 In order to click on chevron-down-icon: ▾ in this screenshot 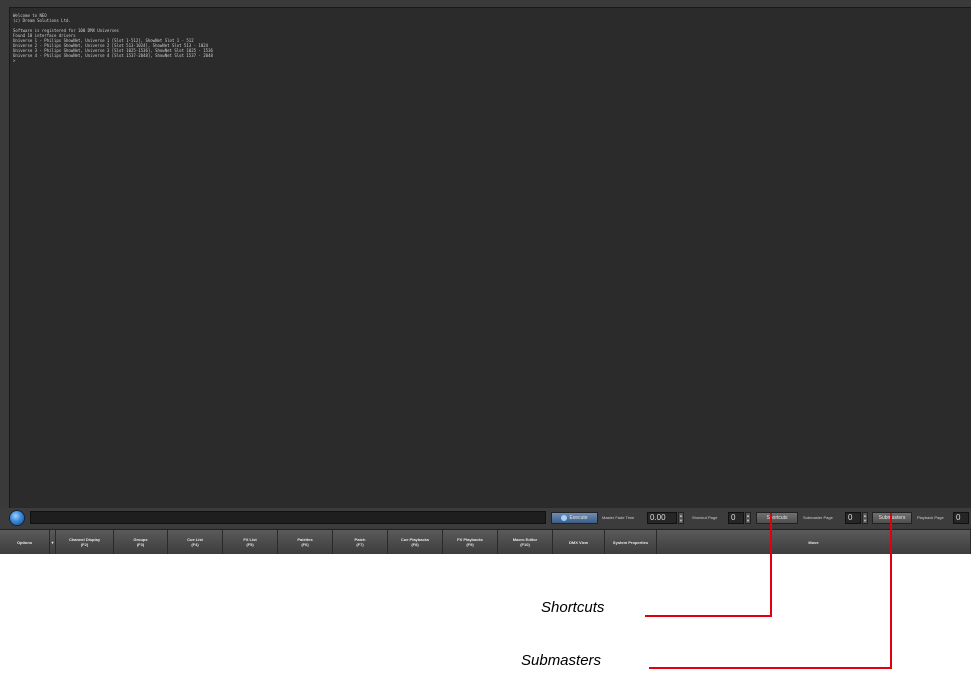, I will do `click(52, 542)`.